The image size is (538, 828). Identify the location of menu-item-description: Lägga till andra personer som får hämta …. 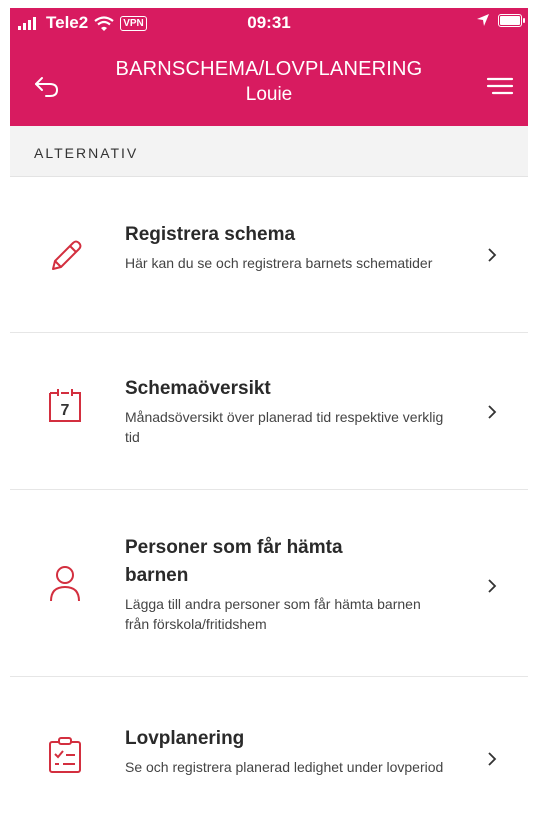
(273, 614).